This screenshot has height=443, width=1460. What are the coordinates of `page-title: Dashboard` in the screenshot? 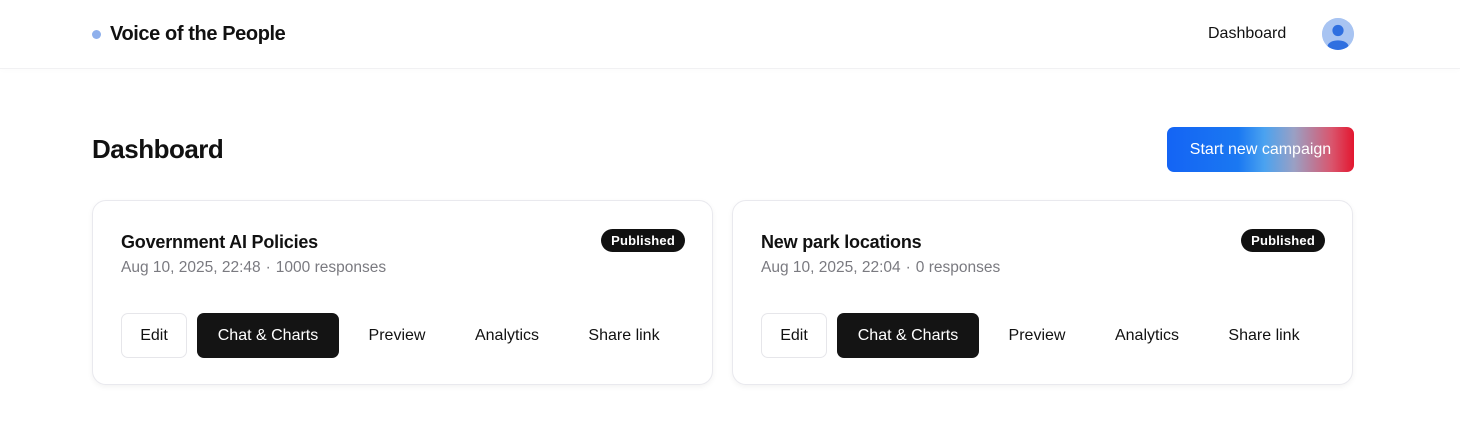 It's located at (158, 149).